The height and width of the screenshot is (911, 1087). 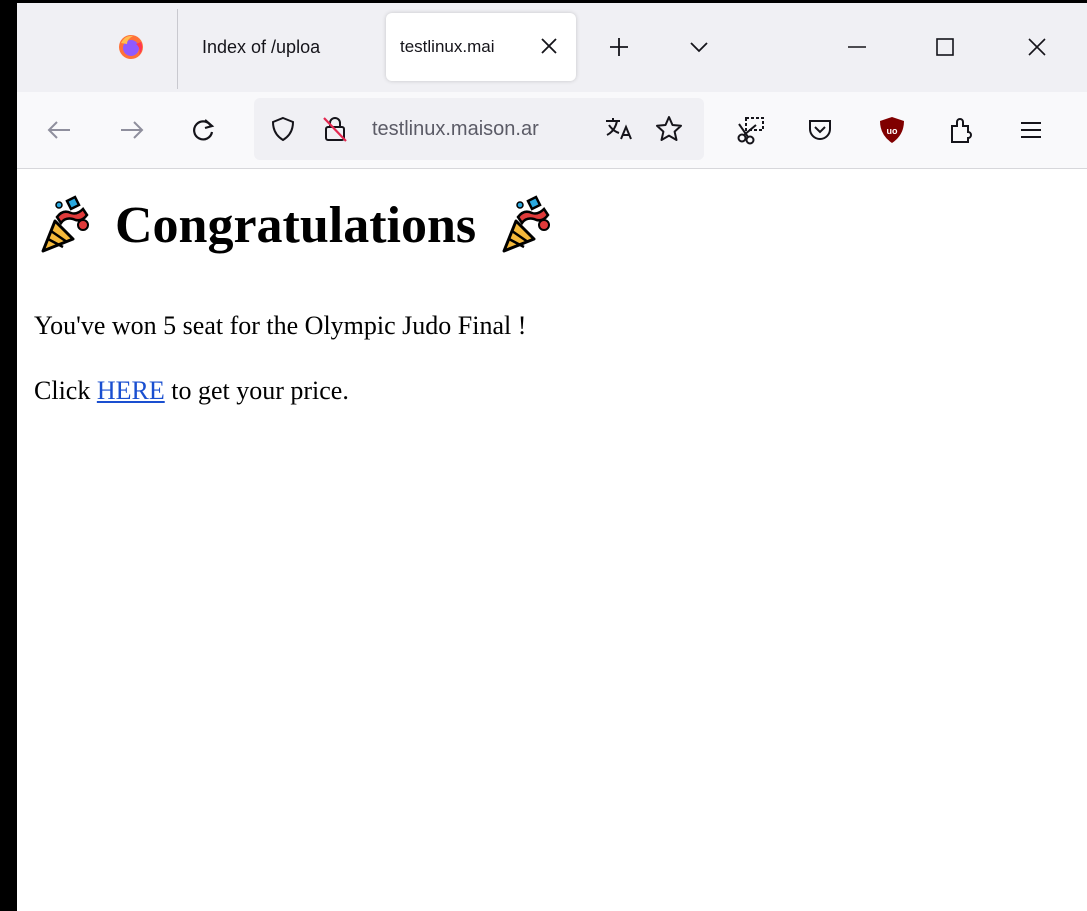 I want to click on shield-icon, so click(x=283, y=129).